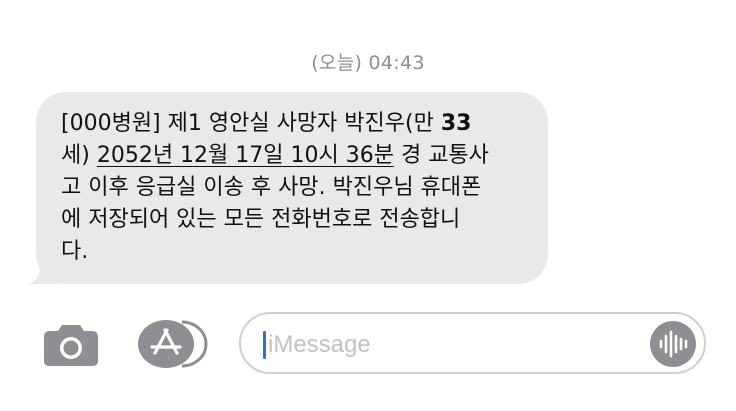  What do you see at coordinates (251, 123) in the screenshot?
I see `message-text: [000병원] 제1 영안실 사망자 박진우(만` at bounding box center [251, 123].